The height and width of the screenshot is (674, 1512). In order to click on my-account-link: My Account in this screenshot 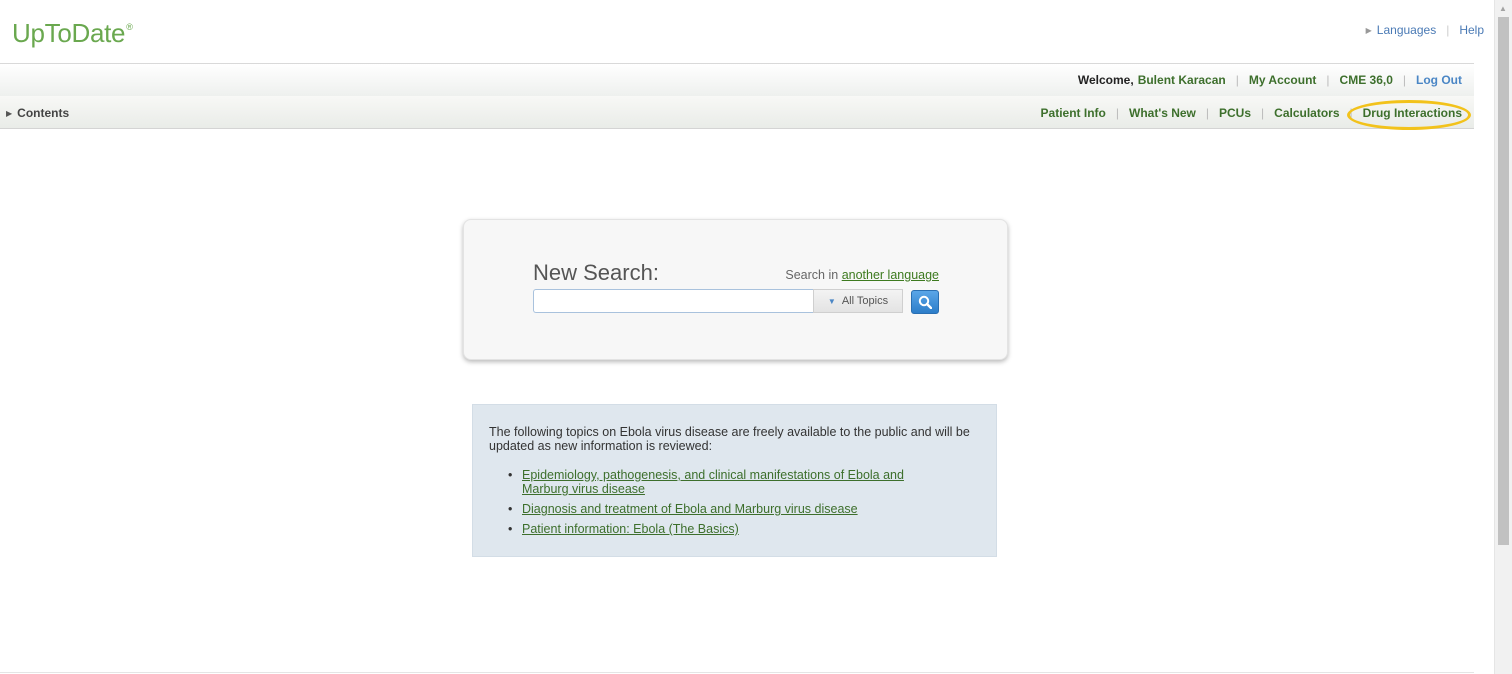, I will do `click(1283, 80)`.